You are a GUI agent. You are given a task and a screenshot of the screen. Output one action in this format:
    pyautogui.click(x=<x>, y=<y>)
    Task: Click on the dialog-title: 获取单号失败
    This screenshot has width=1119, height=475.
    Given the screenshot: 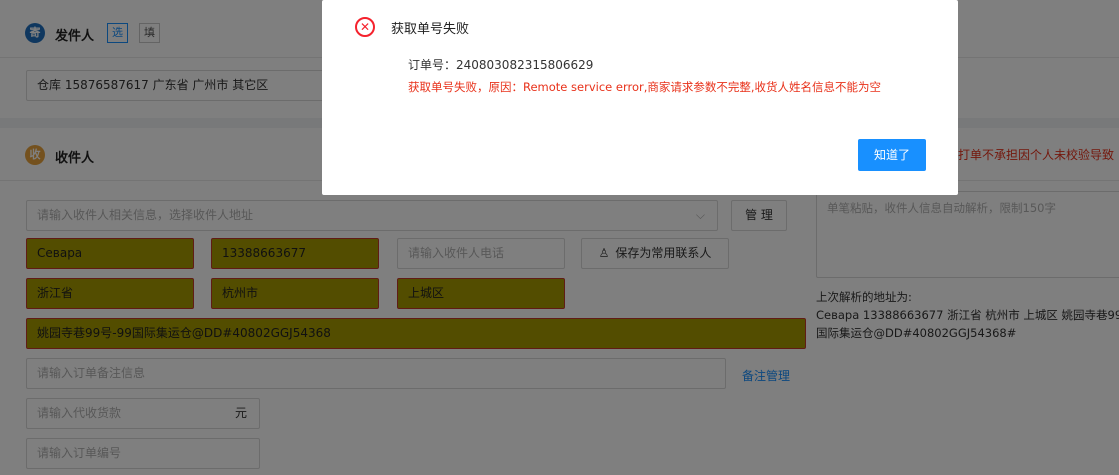 What is the action you would take?
    pyautogui.click(x=430, y=29)
    